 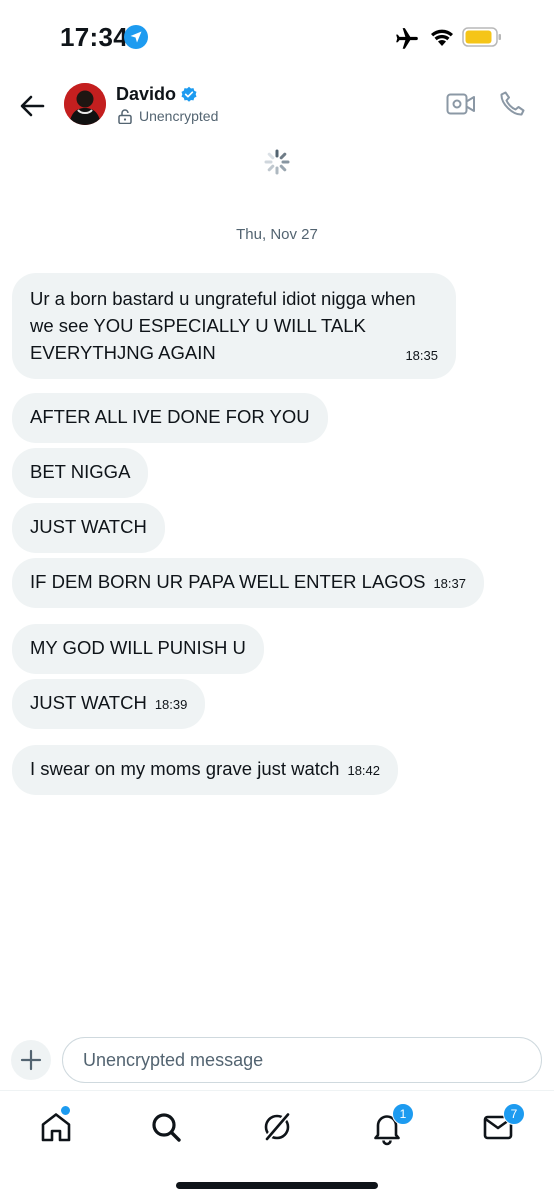 I want to click on loading-spinner-icon, so click(x=277, y=162).